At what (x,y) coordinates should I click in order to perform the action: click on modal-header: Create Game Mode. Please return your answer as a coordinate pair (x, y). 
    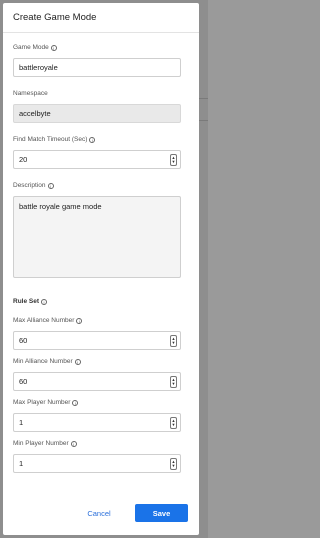
    Looking at the image, I should click on (101, 18).